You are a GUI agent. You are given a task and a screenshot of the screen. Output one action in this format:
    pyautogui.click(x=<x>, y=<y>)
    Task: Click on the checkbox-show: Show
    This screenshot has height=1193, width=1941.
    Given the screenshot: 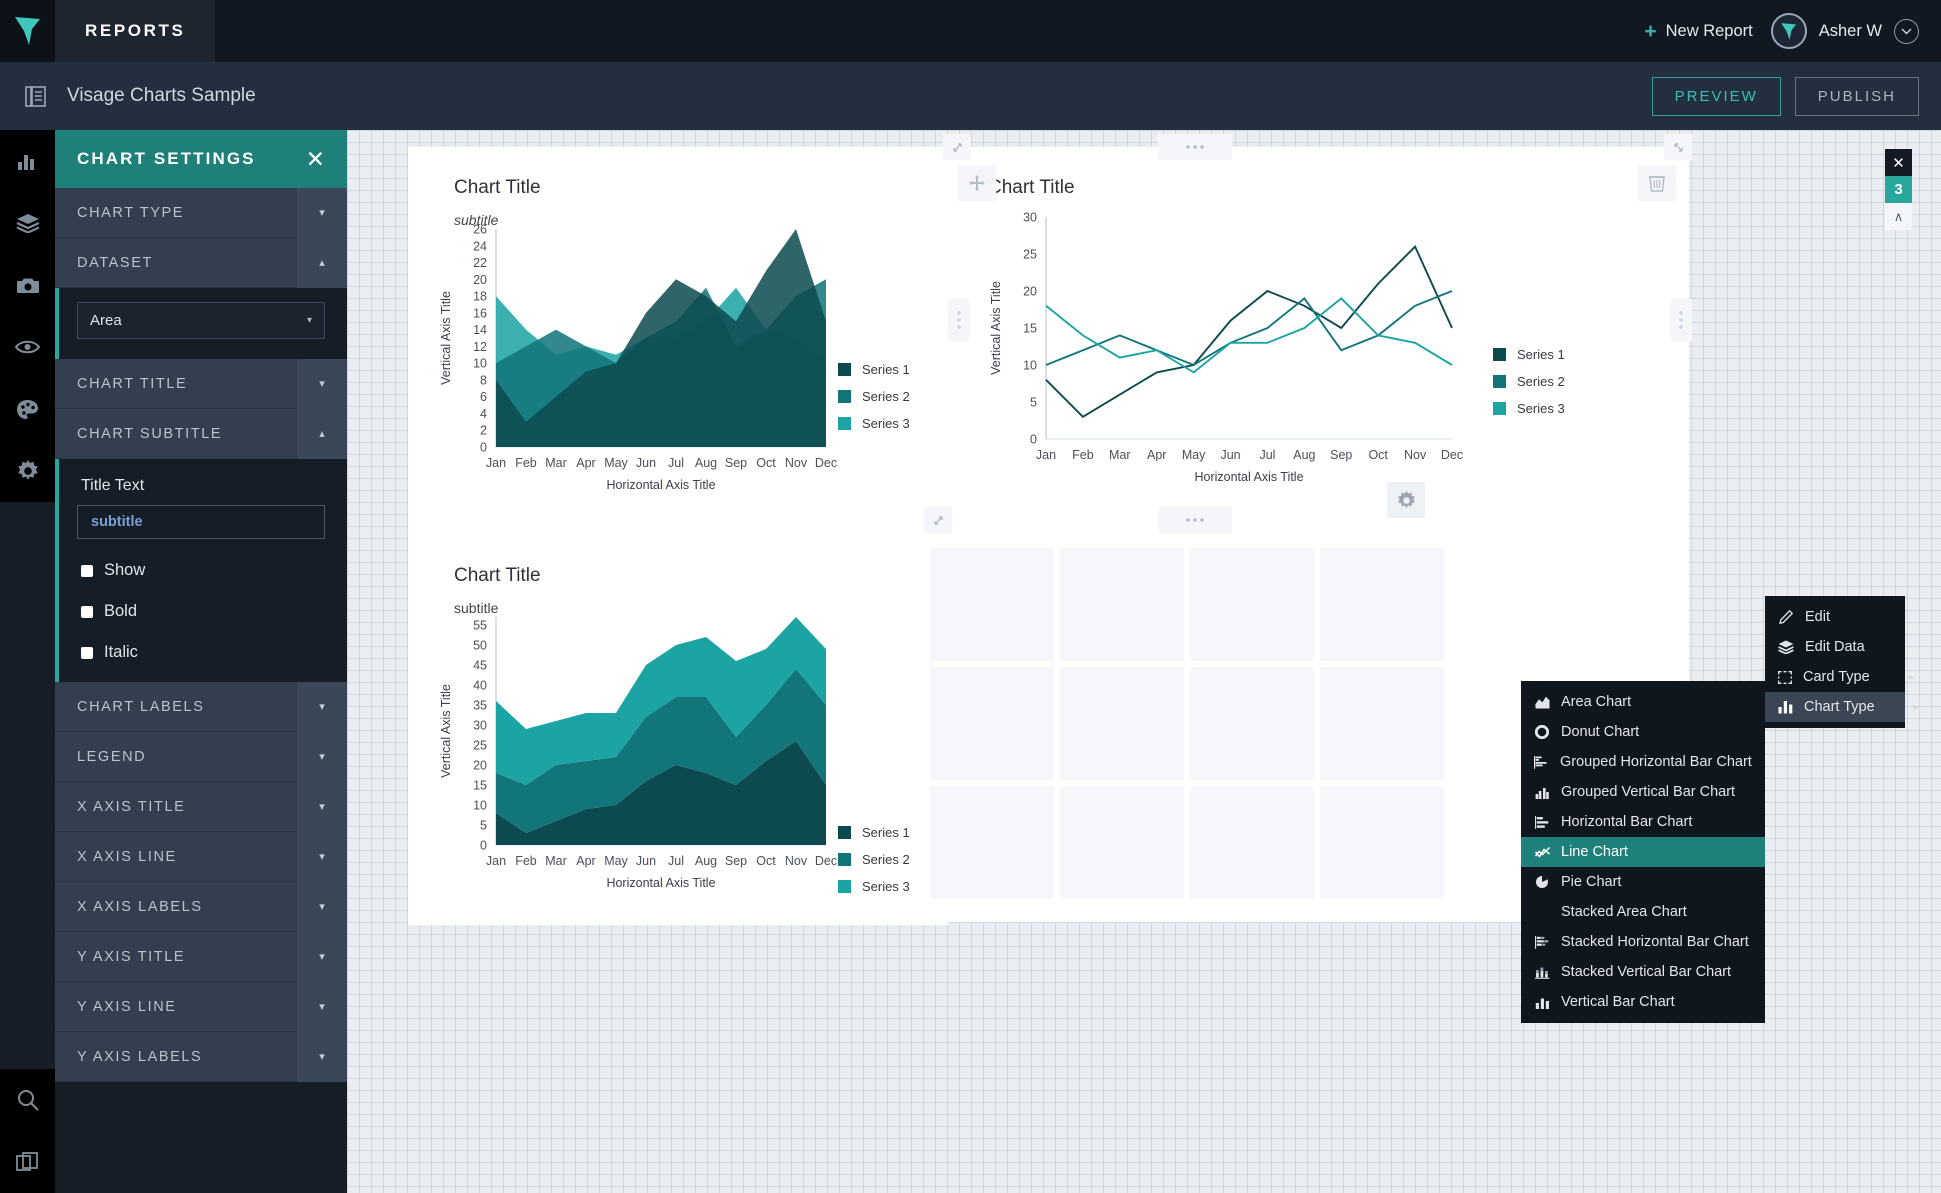 What is the action you would take?
    pyautogui.click(x=201, y=570)
    